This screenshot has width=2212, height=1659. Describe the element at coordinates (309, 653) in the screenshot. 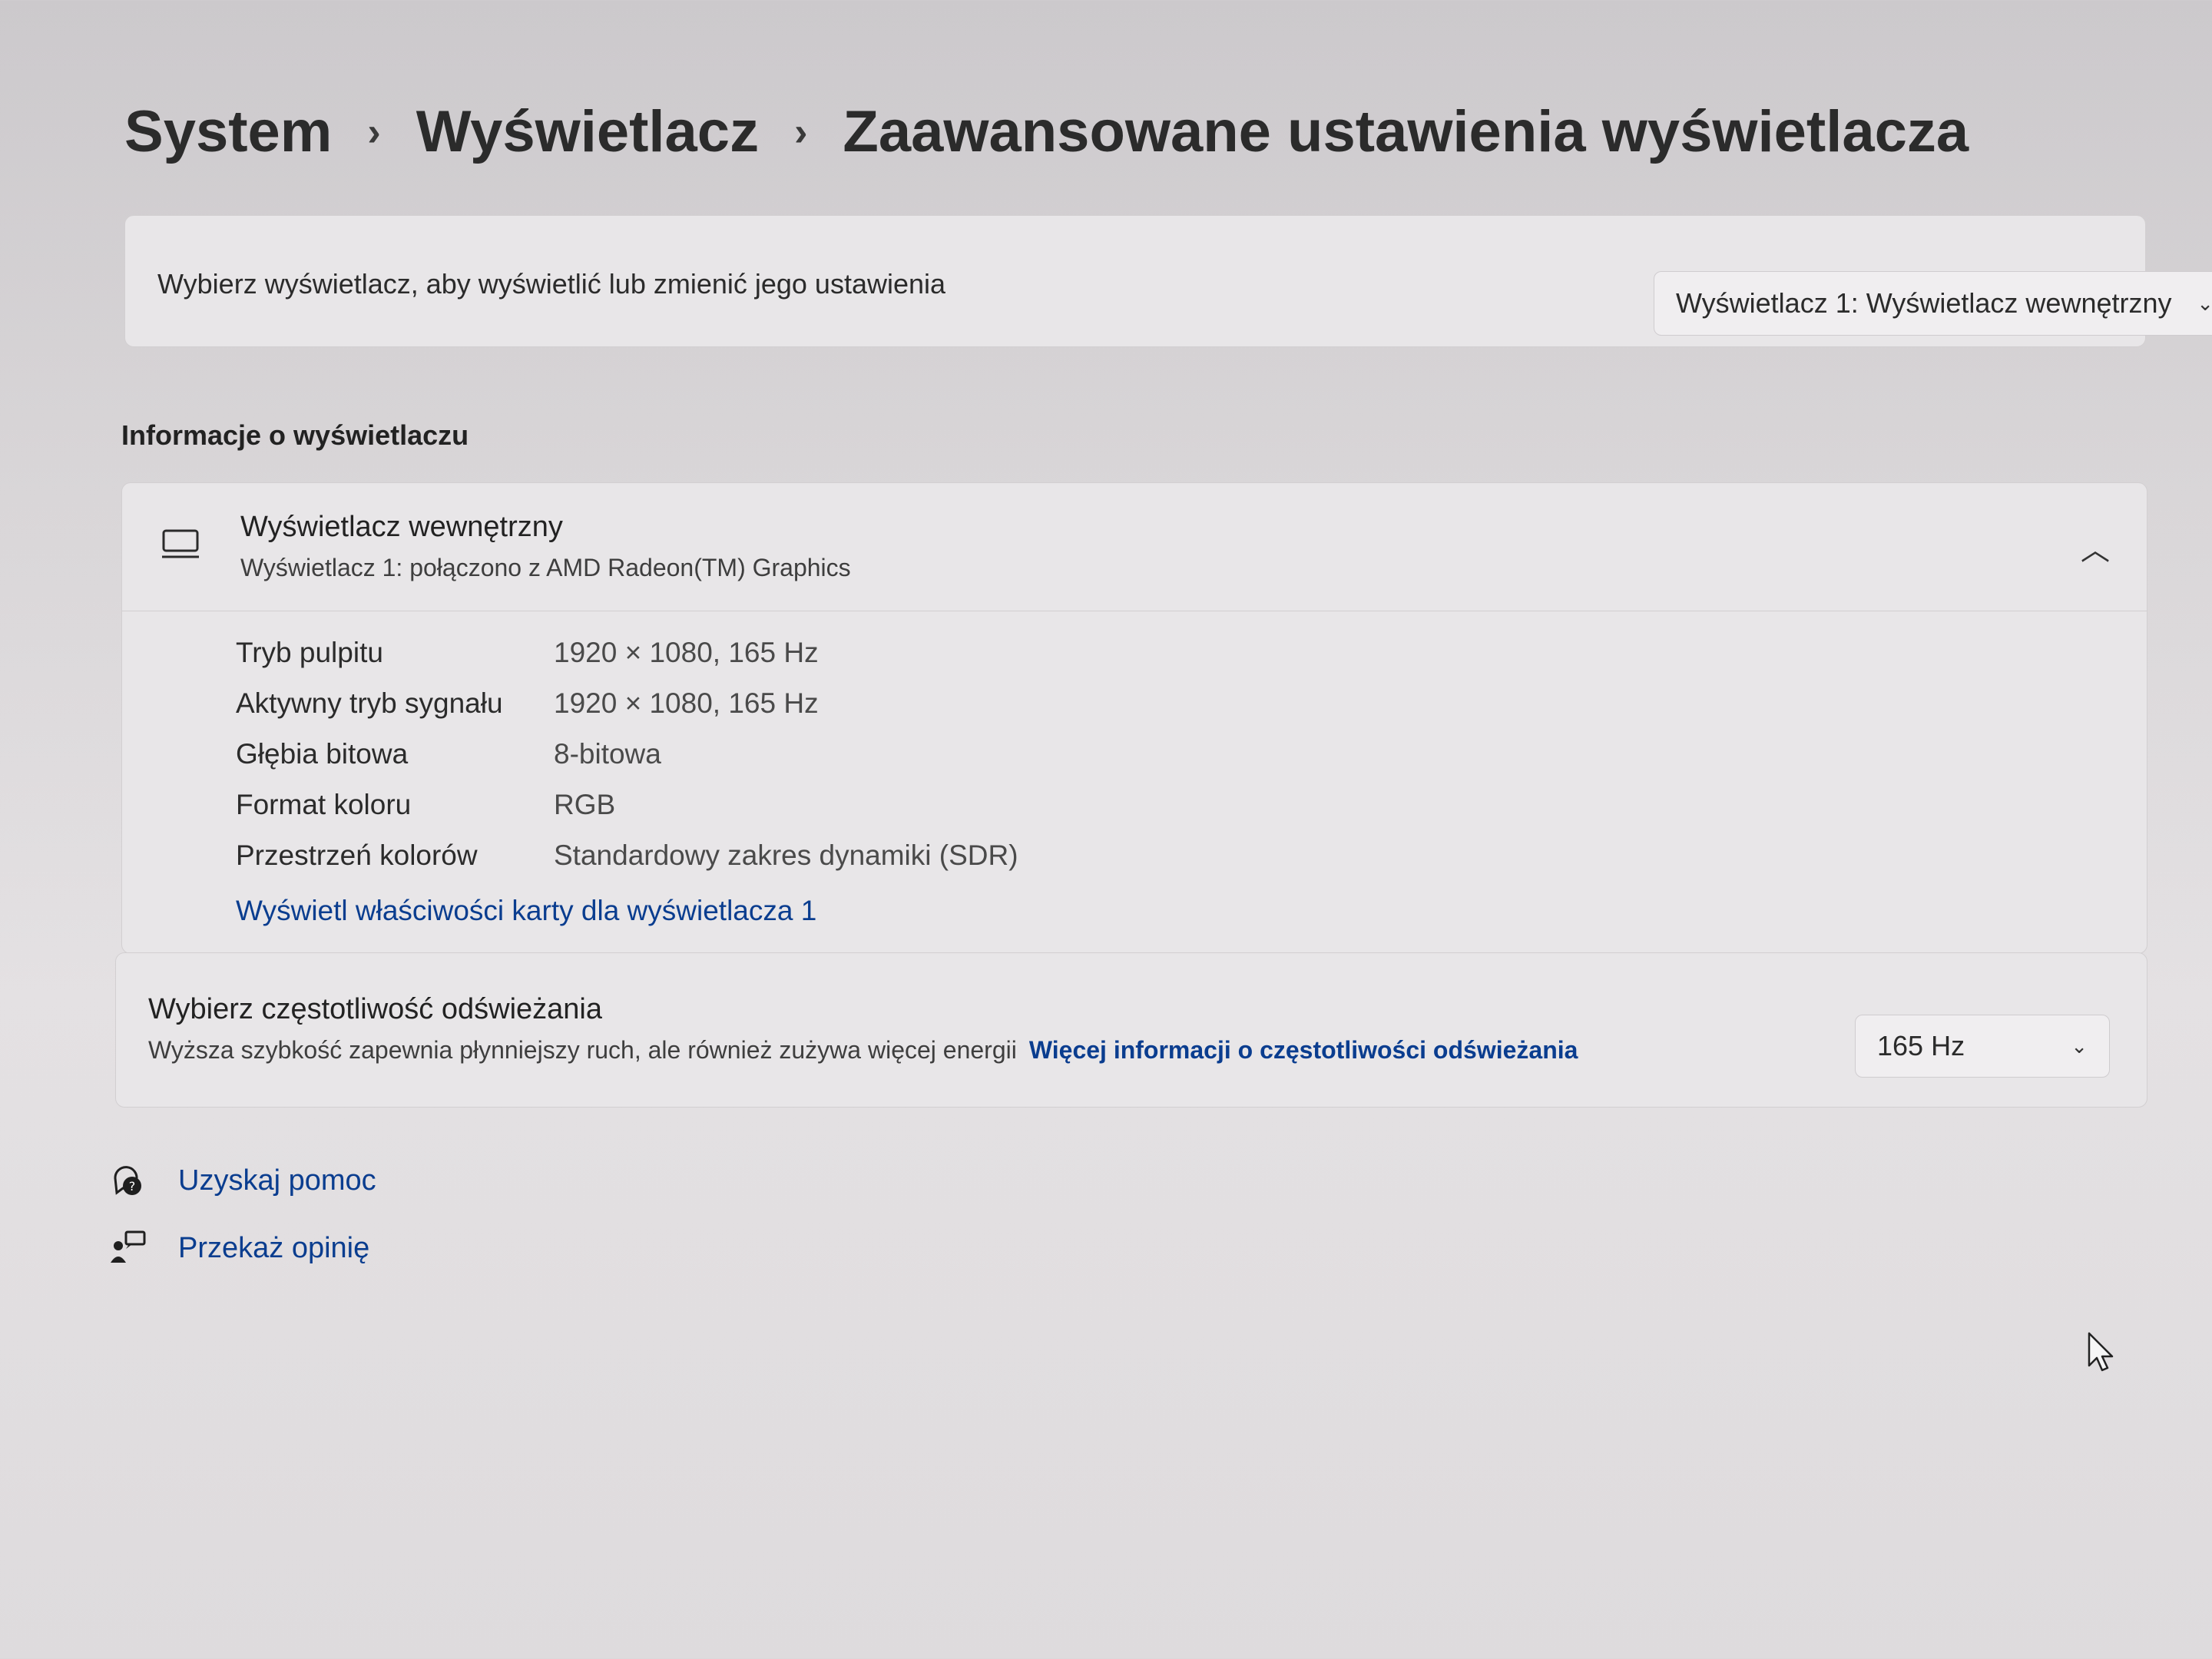

I see `property-label: Tryb pulpitu` at that location.